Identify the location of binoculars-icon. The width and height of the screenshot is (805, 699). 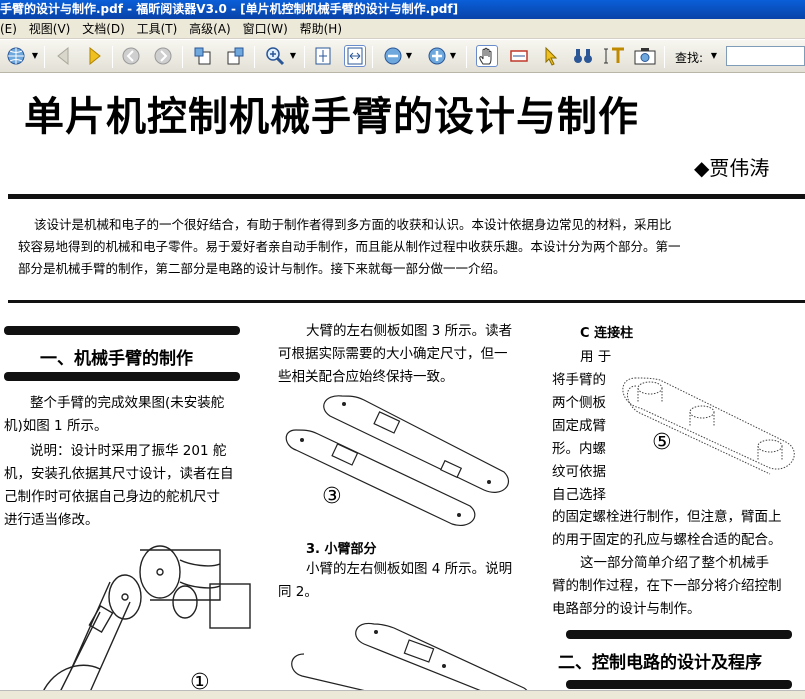
(583, 56).